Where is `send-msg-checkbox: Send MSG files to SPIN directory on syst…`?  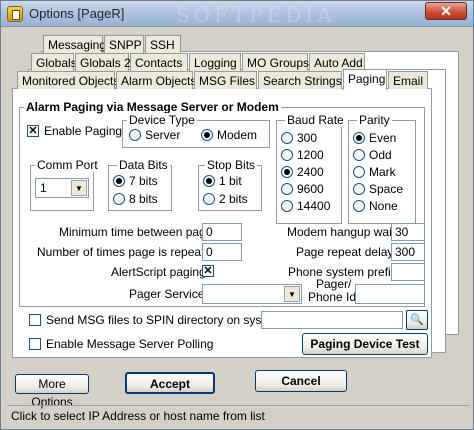
send-msg-checkbox: Send MSG files to SPIN directory on syst… is located at coordinates (157, 320).